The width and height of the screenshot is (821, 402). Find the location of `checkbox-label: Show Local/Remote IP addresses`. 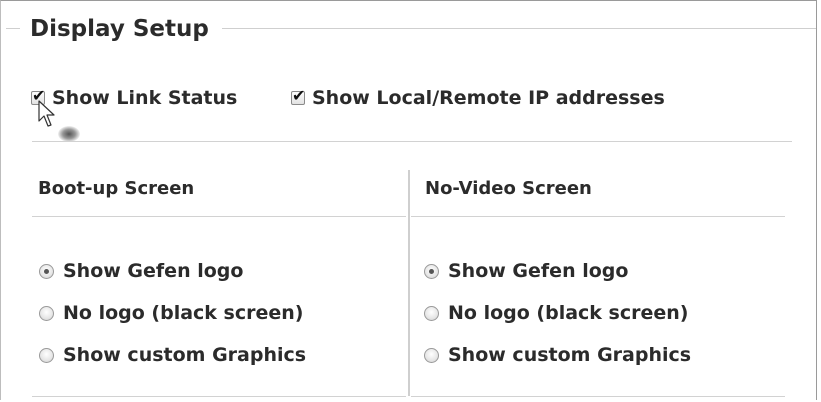

checkbox-label: Show Local/Remote IP addresses is located at coordinates (488, 98).